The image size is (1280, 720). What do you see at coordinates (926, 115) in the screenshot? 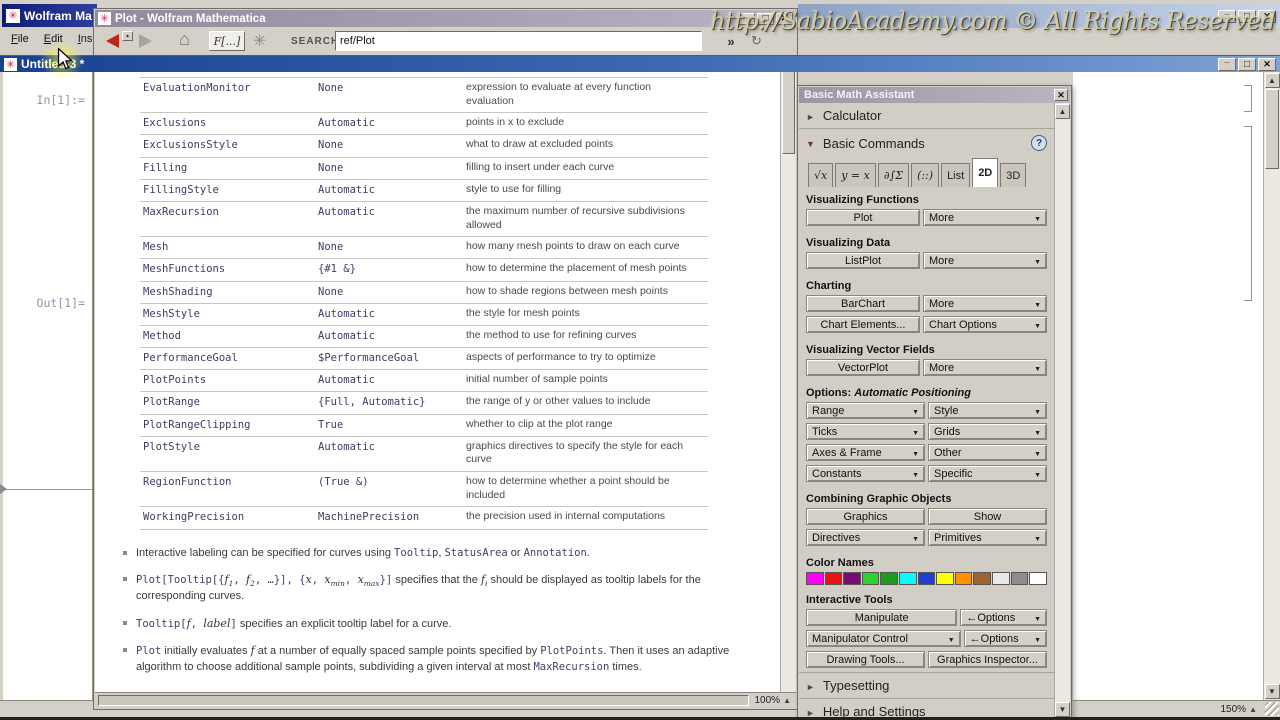
I see `section-calculator: Calculator` at bounding box center [926, 115].